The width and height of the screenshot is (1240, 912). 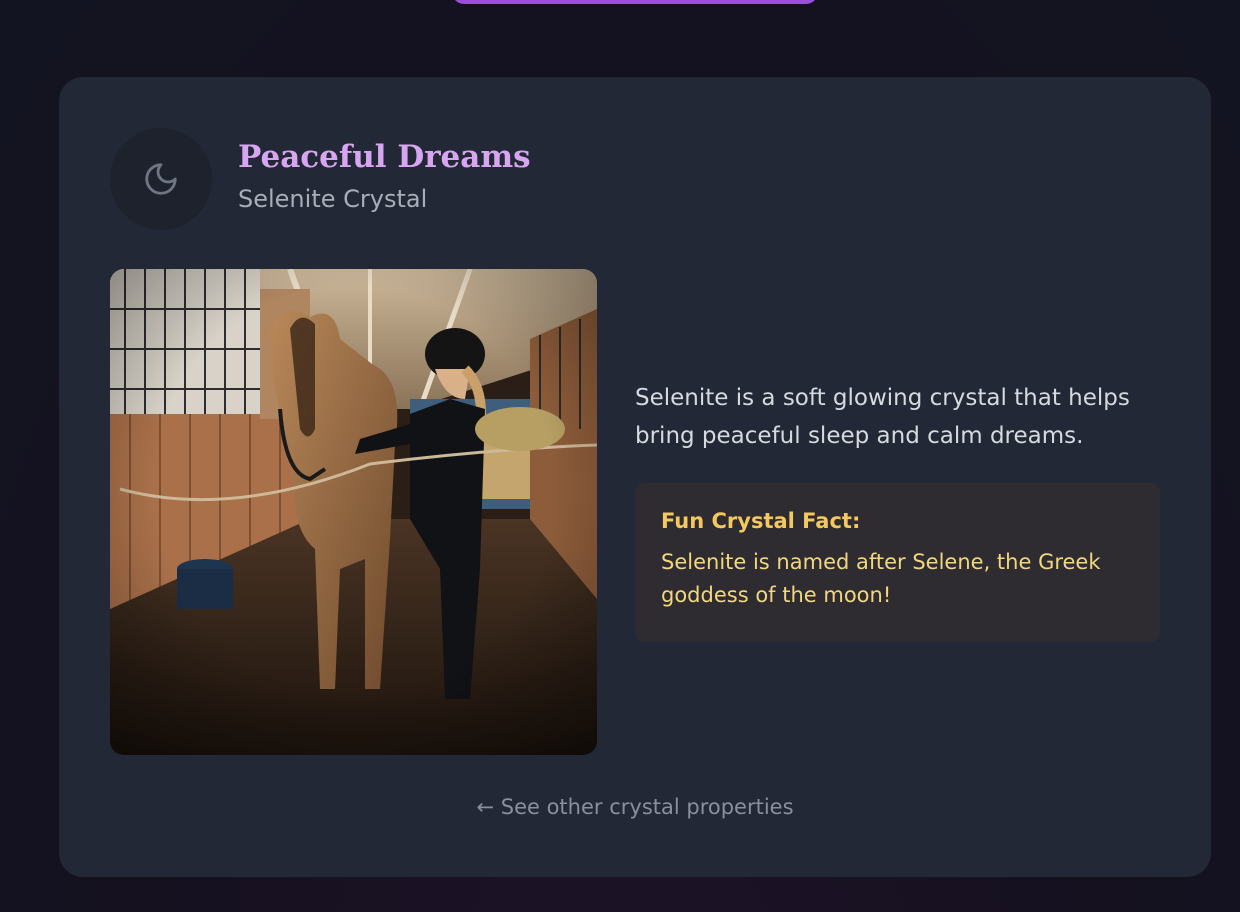 I want to click on accent-pill, so click(x=635, y=2).